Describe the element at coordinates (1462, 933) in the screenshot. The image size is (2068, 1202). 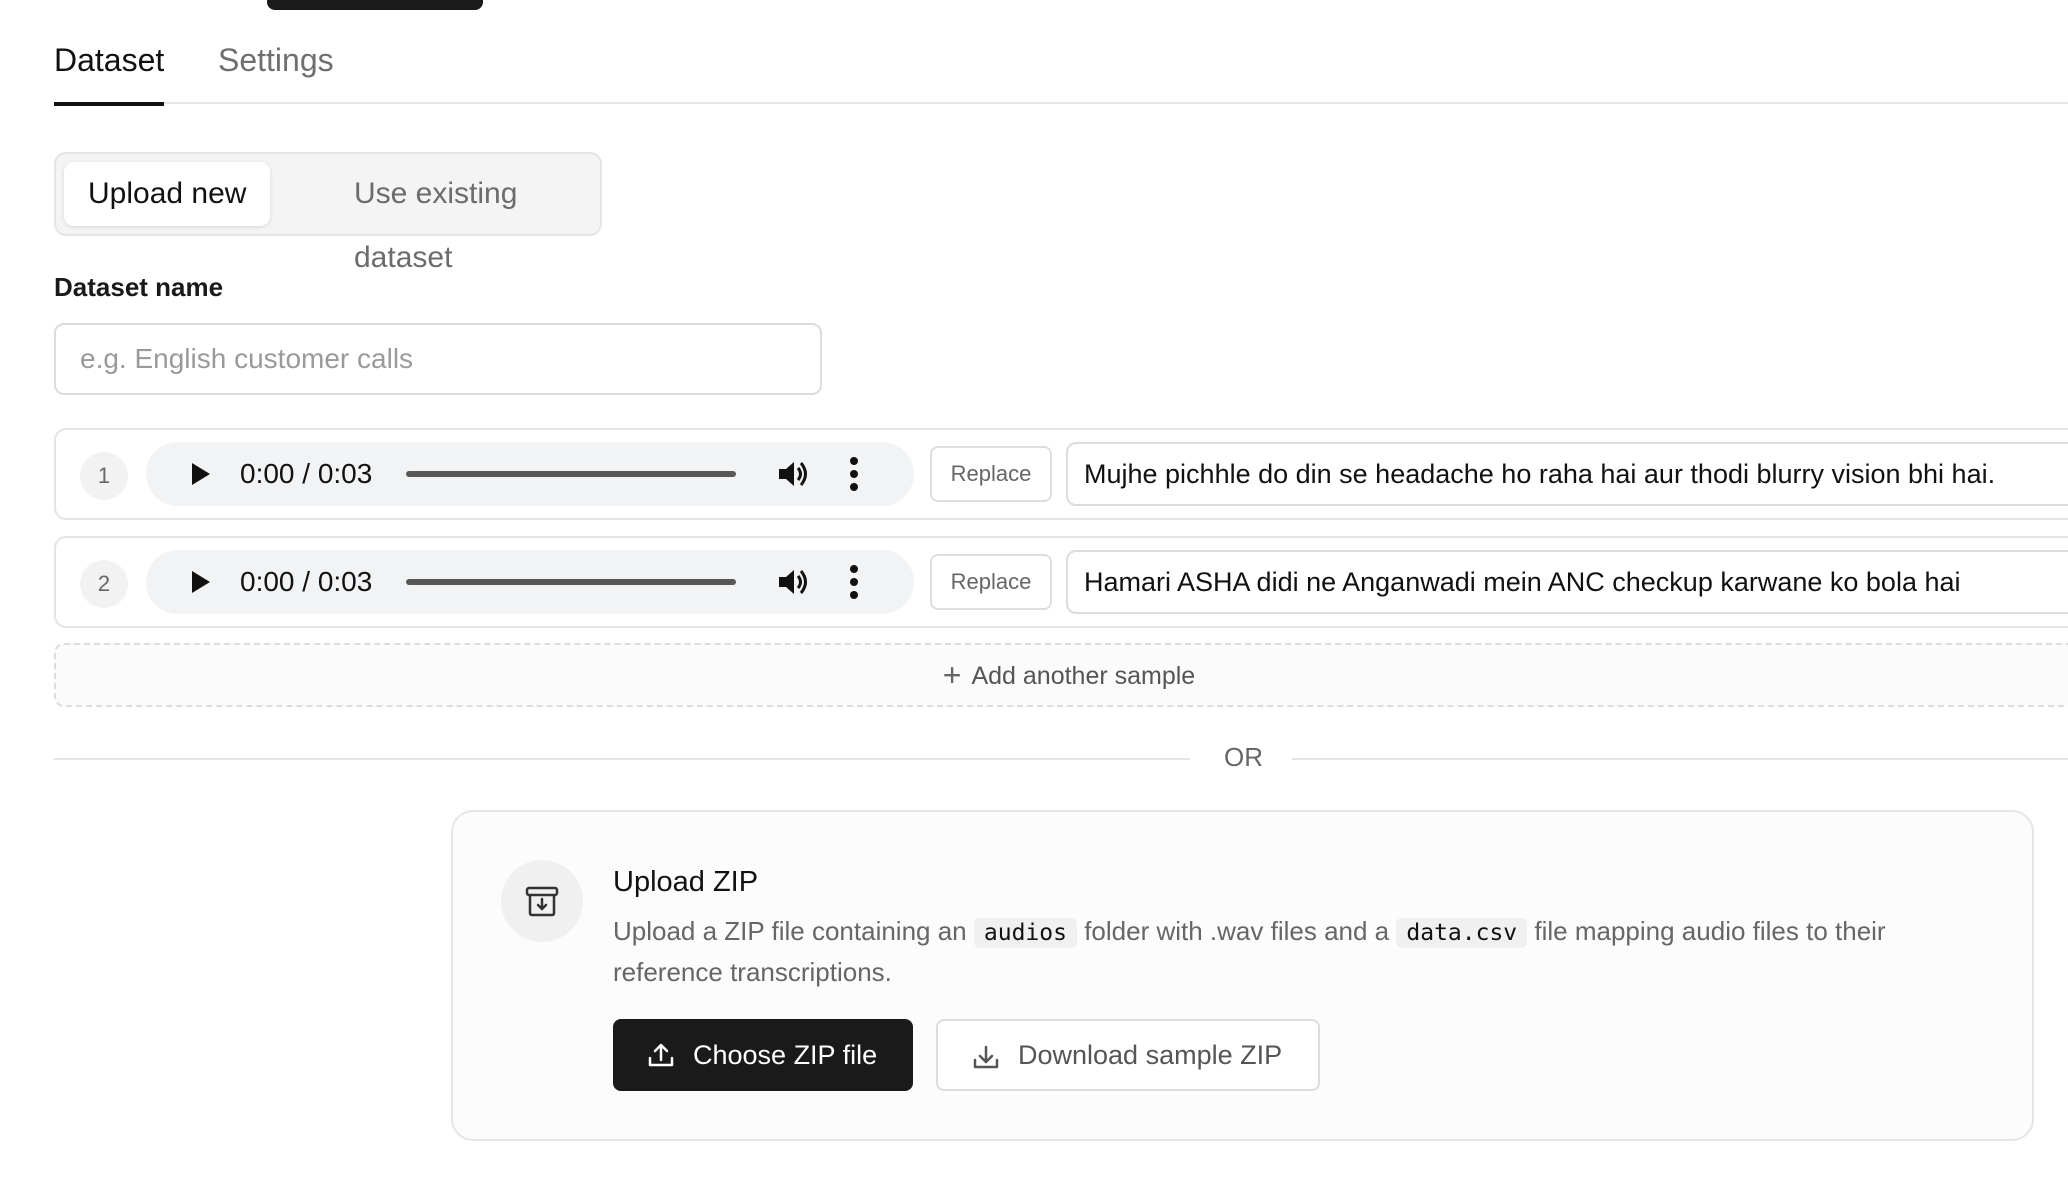
I see `data-csv-code: data.csv` at that location.